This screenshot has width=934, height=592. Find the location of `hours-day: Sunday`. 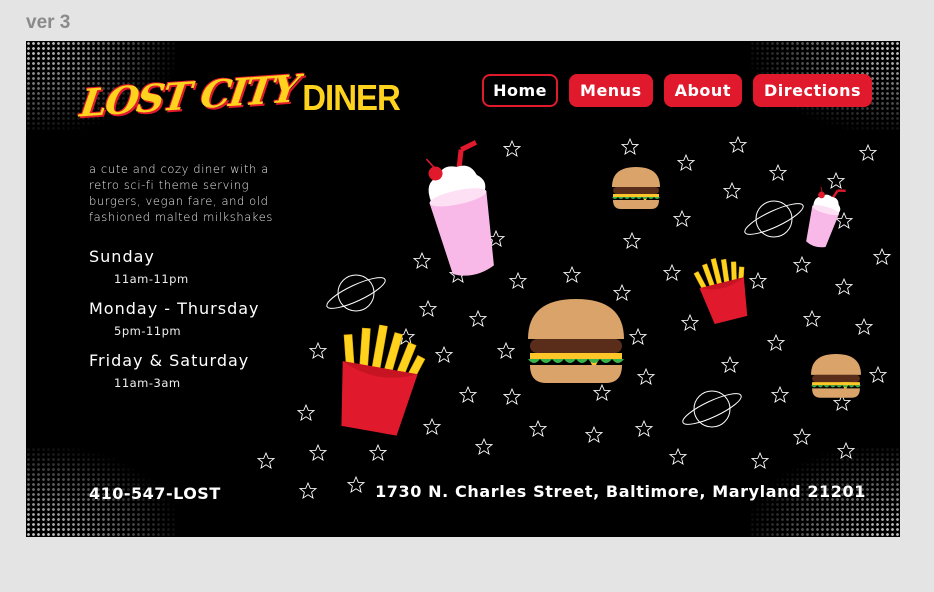

hours-day: Sunday is located at coordinates (122, 256).